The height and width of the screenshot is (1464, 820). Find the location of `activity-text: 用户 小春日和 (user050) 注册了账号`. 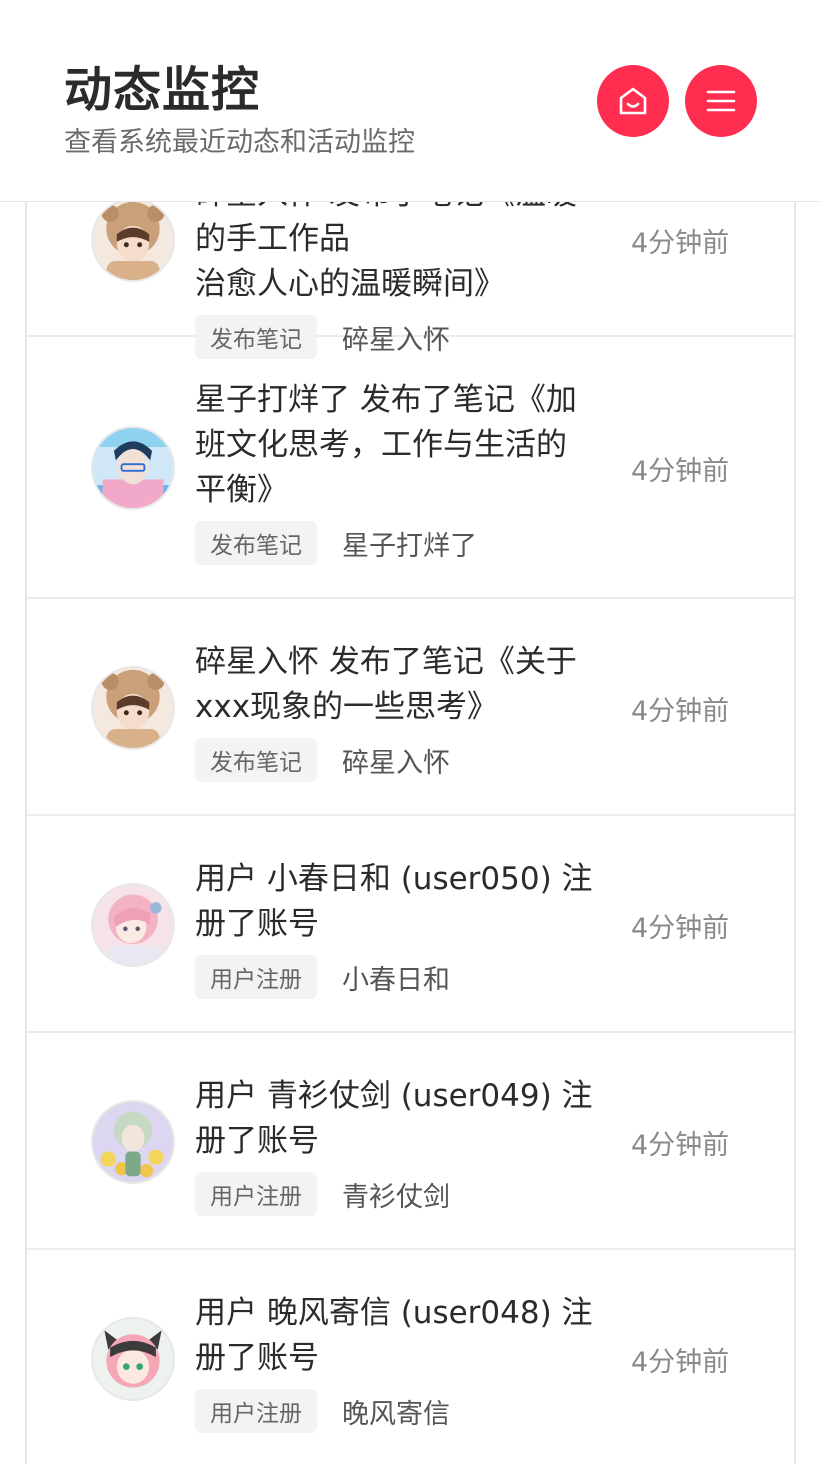

activity-text: 用户 小春日和 (user050) 注册了账号 is located at coordinates (395, 902).